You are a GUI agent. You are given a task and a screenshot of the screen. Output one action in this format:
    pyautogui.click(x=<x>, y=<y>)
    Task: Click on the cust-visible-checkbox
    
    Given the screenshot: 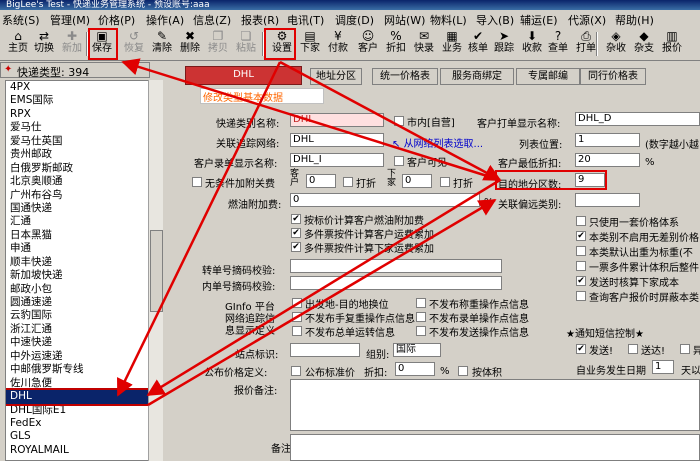 What is the action you would take?
    pyautogui.click(x=399, y=161)
    